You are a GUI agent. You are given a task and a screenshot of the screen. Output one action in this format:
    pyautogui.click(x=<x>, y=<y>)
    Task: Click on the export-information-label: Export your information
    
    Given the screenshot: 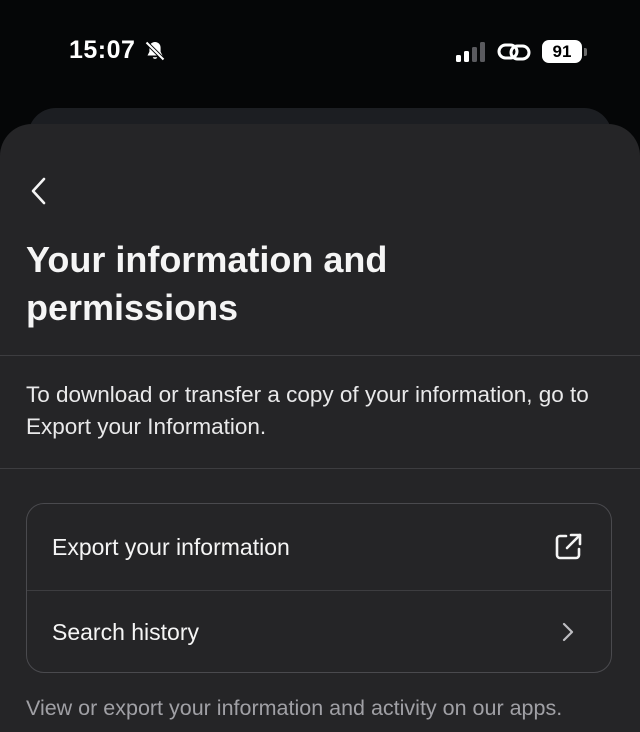 What is the action you would take?
    pyautogui.click(x=171, y=546)
    